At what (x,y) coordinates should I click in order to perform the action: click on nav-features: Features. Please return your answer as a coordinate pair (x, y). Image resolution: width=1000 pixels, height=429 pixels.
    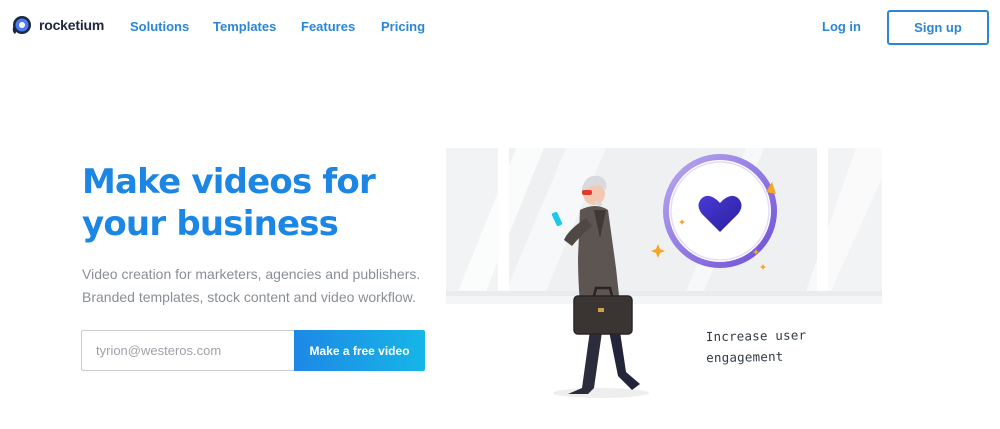
    Looking at the image, I should click on (328, 26).